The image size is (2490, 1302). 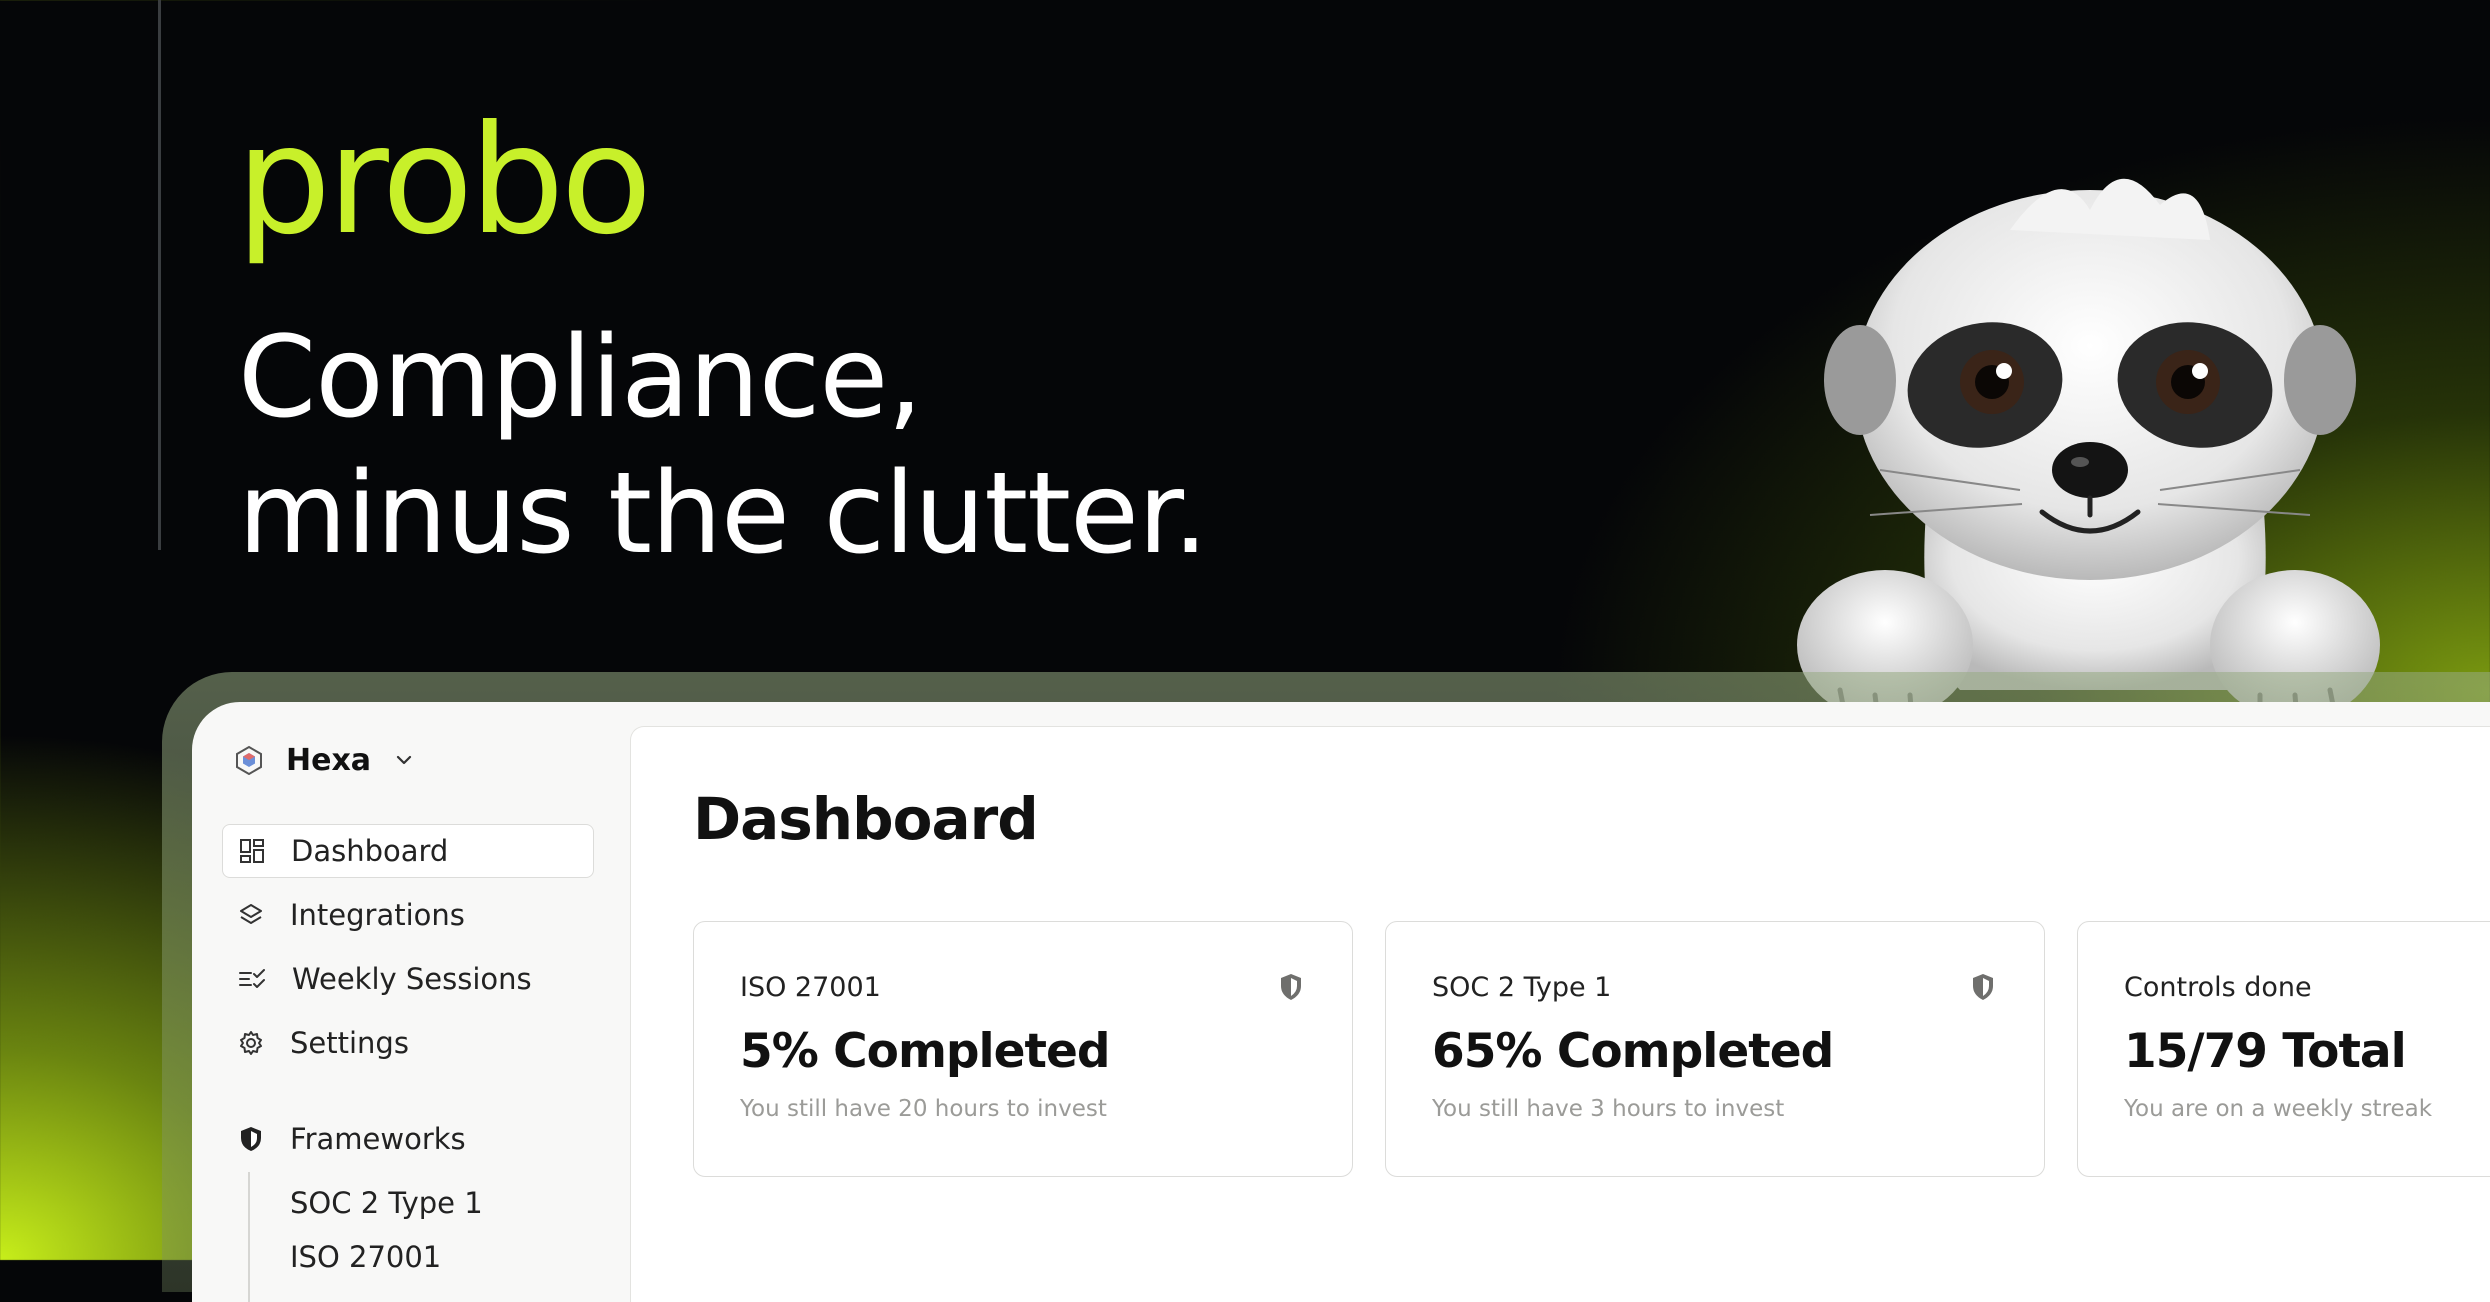 What do you see at coordinates (444, 181) in the screenshot?
I see `probo-logo: probo` at bounding box center [444, 181].